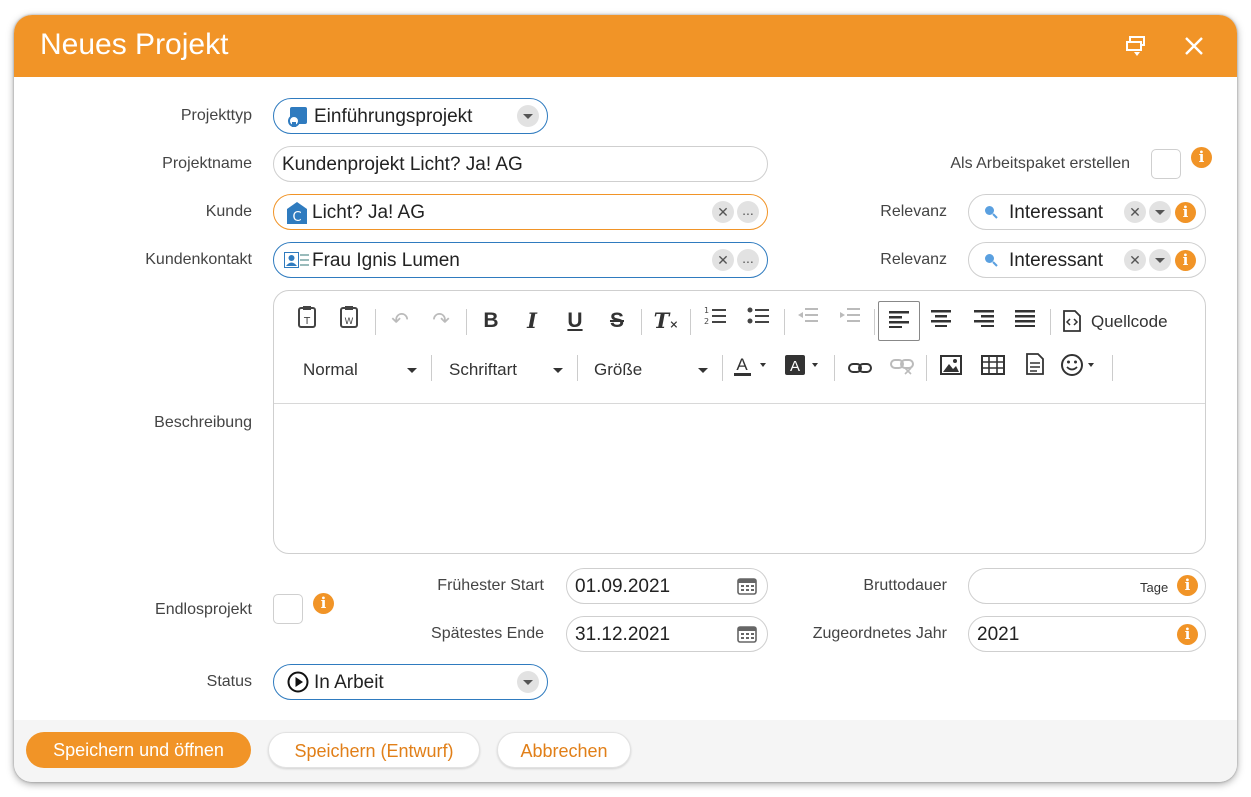 The image size is (1251, 797). I want to click on size-select: Größe, so click(618, 370).